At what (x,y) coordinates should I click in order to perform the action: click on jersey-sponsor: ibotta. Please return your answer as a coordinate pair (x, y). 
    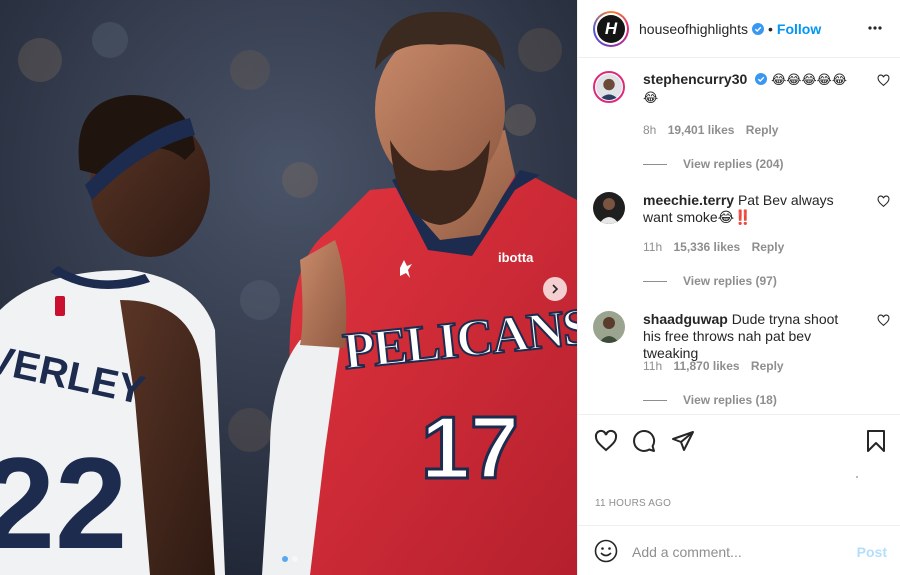
    Looking at the image, I should click on (516, 257).